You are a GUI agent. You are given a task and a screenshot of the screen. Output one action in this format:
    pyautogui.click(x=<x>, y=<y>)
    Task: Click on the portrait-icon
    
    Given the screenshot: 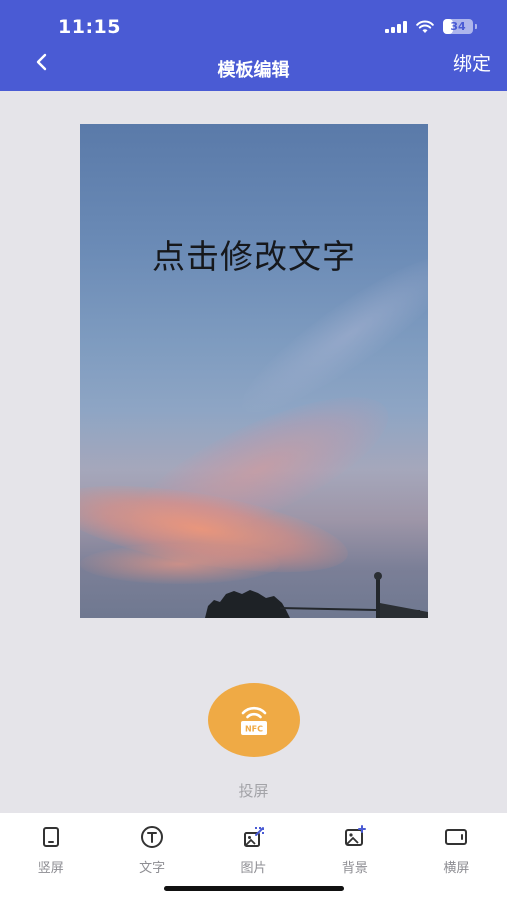 What is the action you would take?
    pyautogui.click(x=50, y=837)
    